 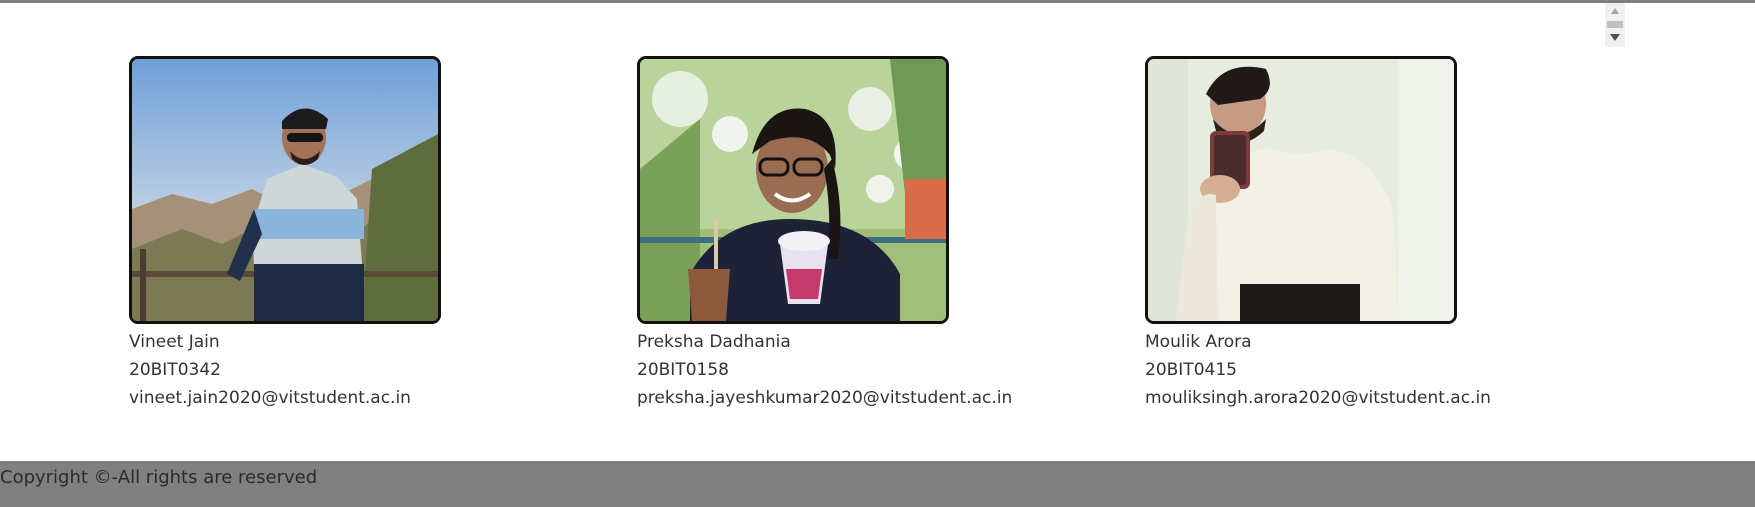 I want to click on scroll-thumb, so click(x=1615, y=24).